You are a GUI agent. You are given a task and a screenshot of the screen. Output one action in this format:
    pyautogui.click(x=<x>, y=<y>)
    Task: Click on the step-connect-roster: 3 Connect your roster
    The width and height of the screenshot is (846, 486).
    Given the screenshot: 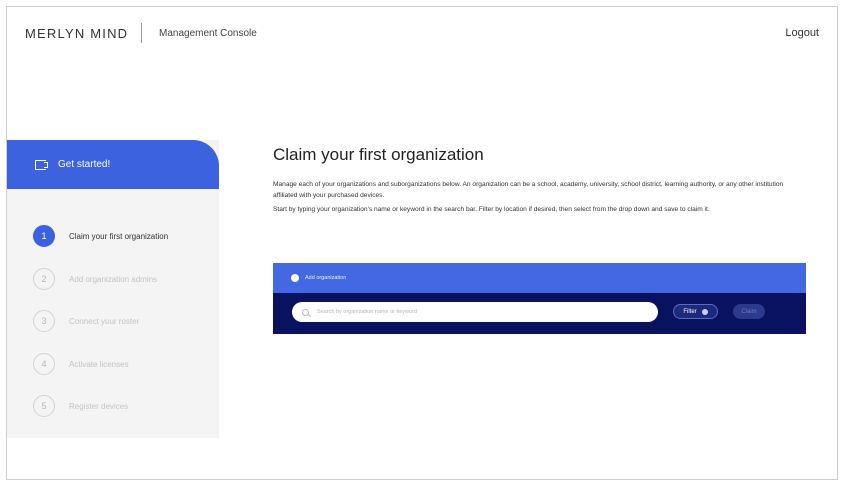 What is the action you would take?
    pyautogui.click(x=126, y=321)
    